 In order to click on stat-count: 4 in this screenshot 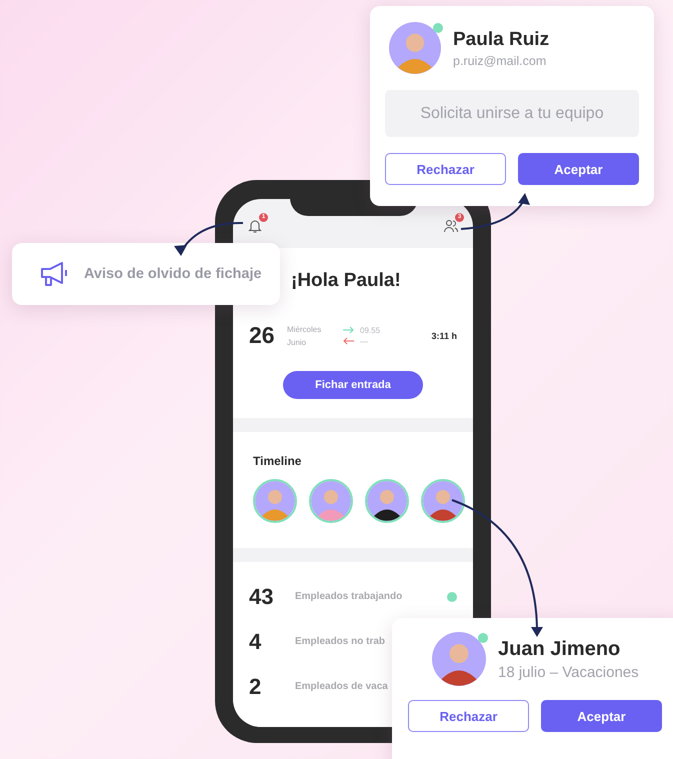, I will do `click(255, 641)`.